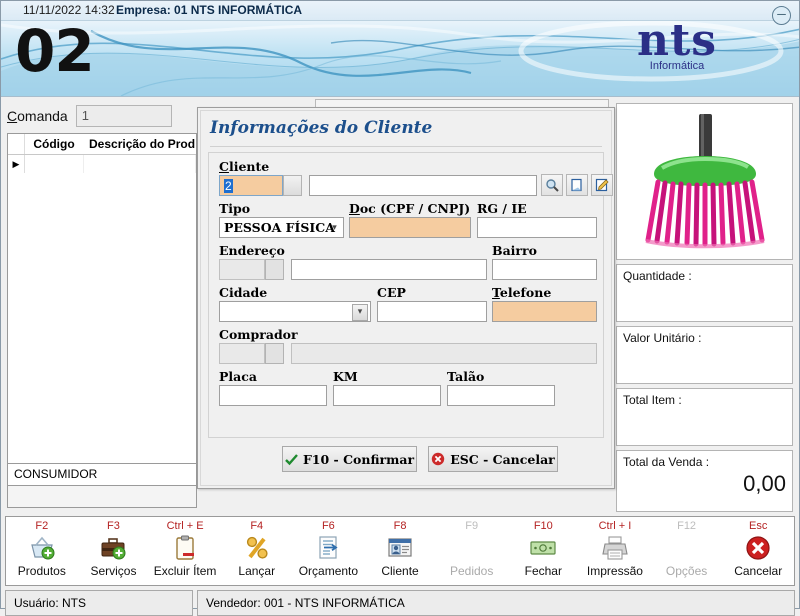 This screenshot has height=616, width=800. I want to click on edit-icon-glyph, so click(602, 185).